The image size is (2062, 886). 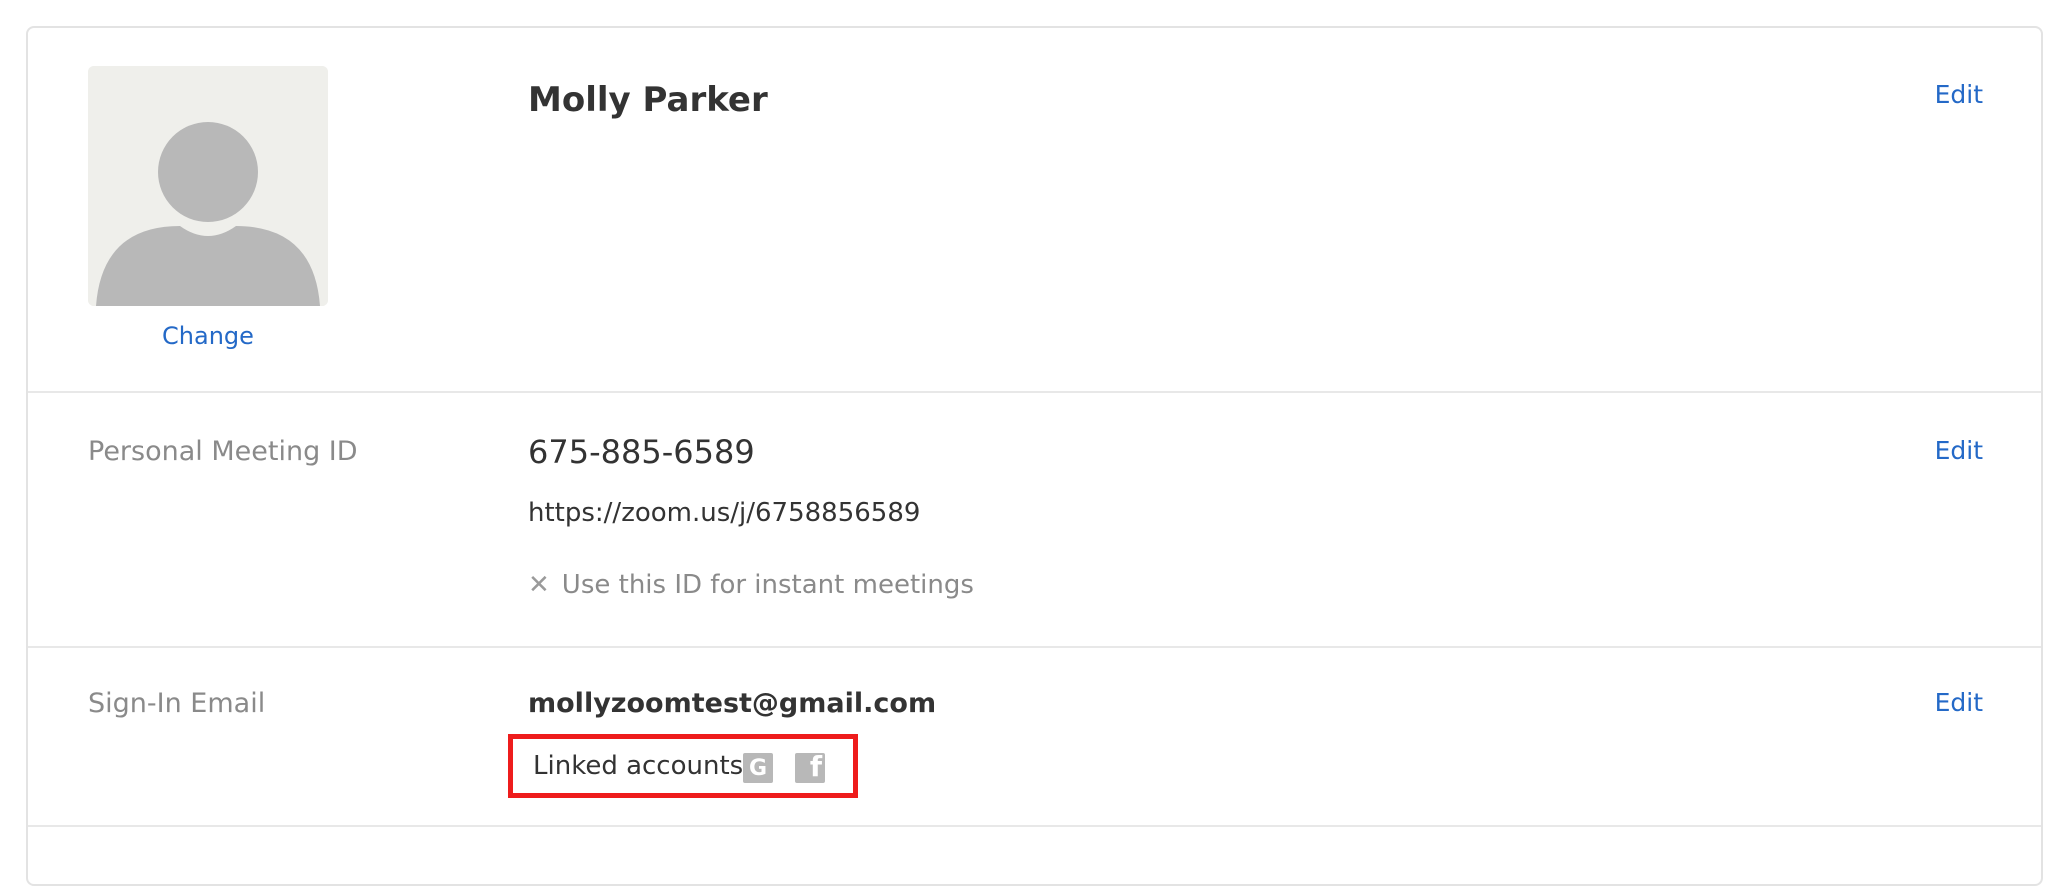 I want to click on avatar-placeholder-icon, so click(x=208, y=186).